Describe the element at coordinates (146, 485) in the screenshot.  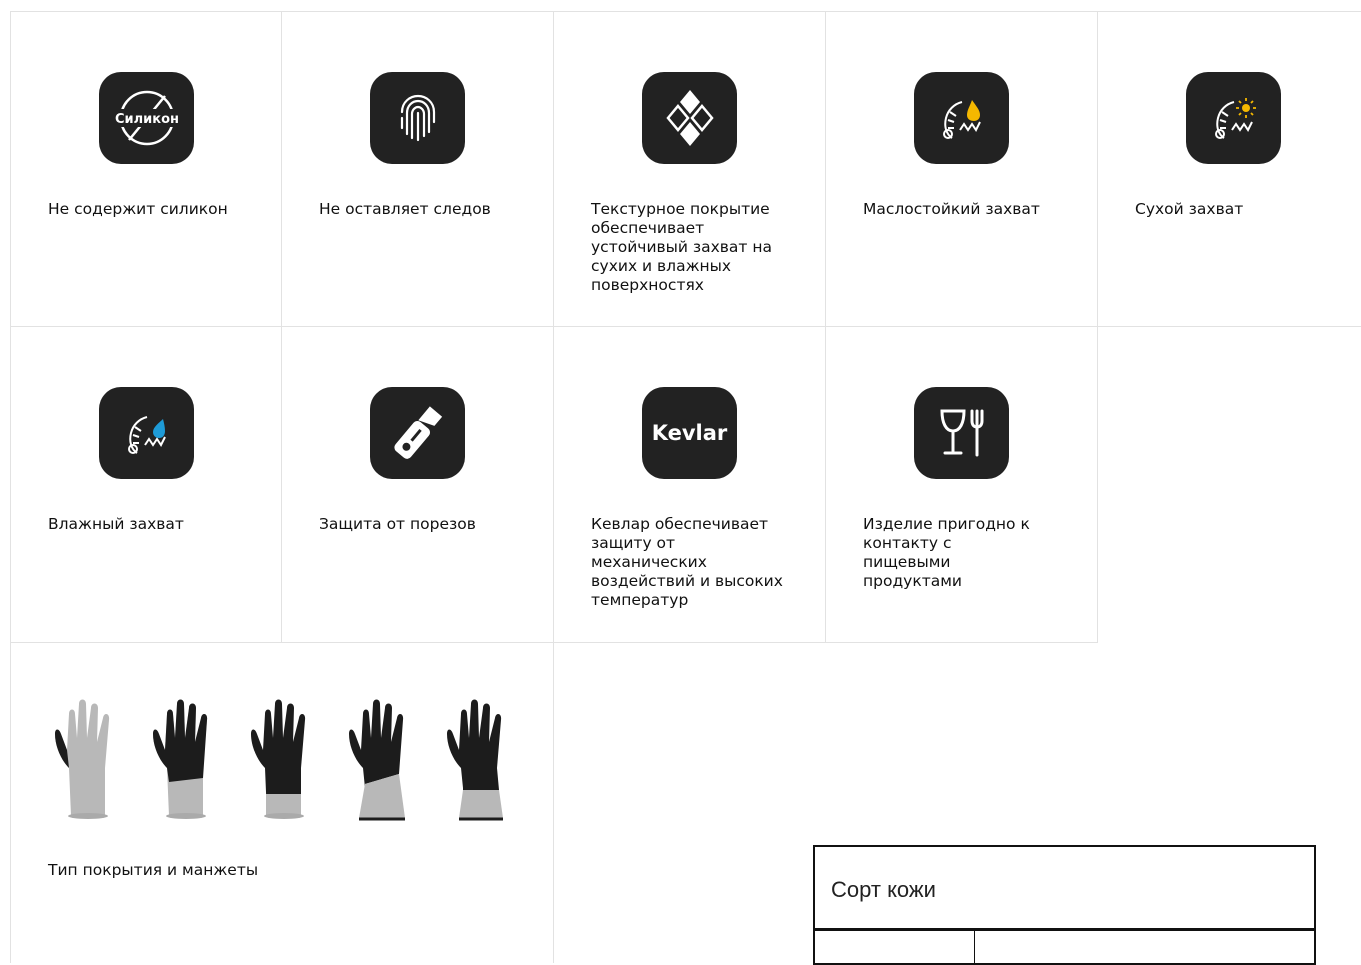
I see `feature-wet-grip: Влажный захват` at that location.